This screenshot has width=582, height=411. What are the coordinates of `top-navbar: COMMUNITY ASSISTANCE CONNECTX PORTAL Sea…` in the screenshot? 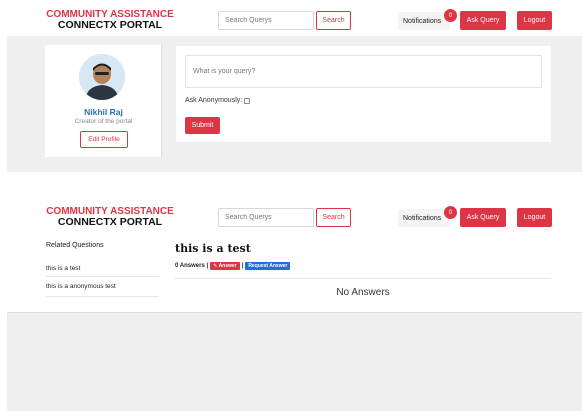 It's located at (291, 20).